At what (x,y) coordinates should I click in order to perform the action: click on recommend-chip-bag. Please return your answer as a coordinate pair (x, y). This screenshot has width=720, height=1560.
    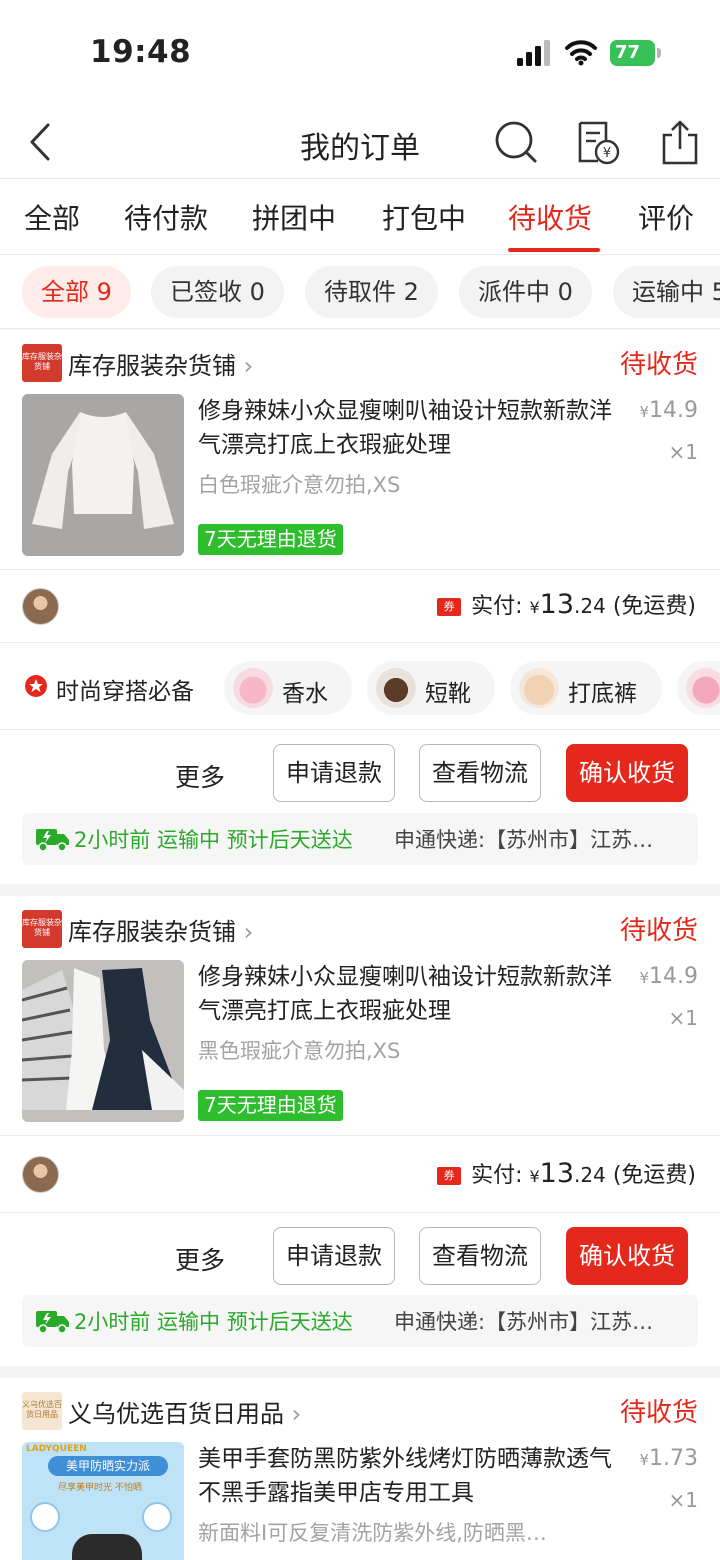
    Looking at the image, I should click on (698, 688).